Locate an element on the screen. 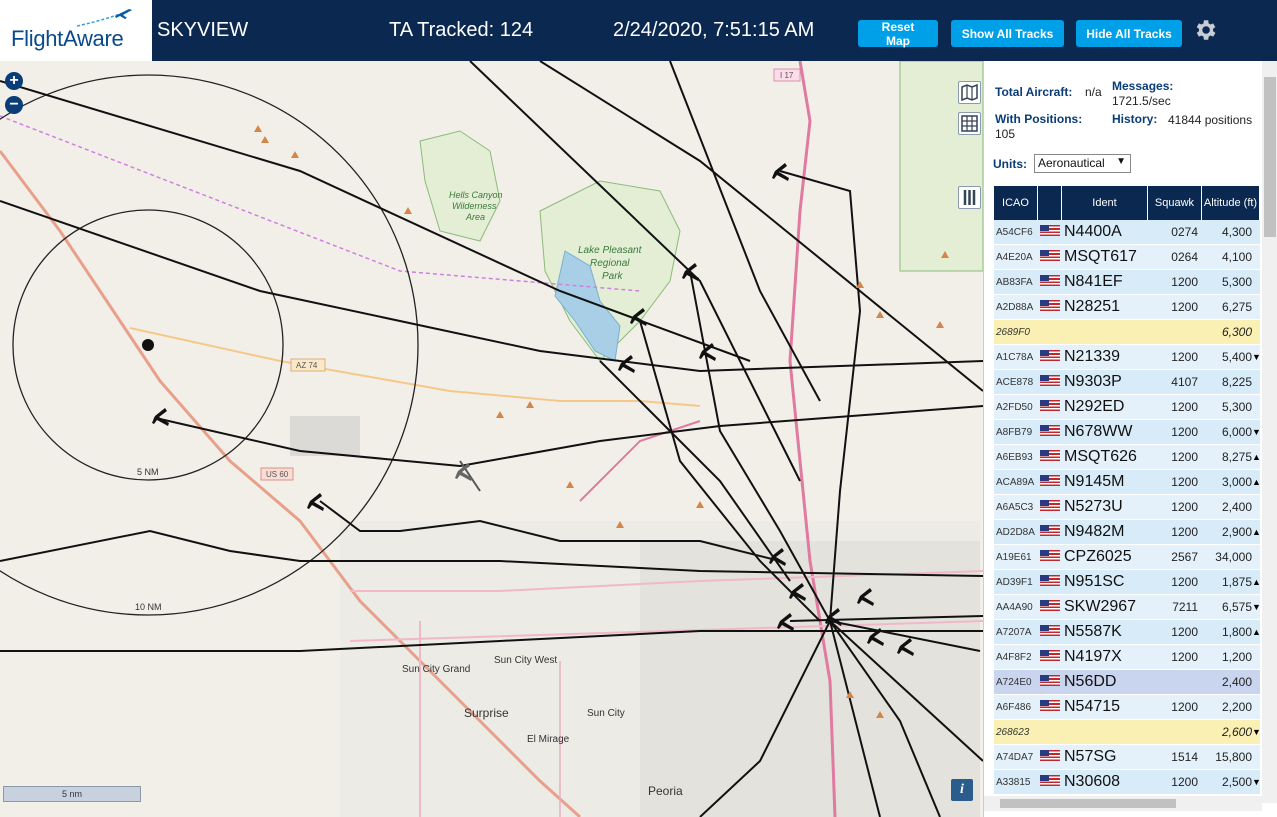 This screenshot has width=1277, height=817. cell-squawk: 0264 is located at coordinates (1184, 257).